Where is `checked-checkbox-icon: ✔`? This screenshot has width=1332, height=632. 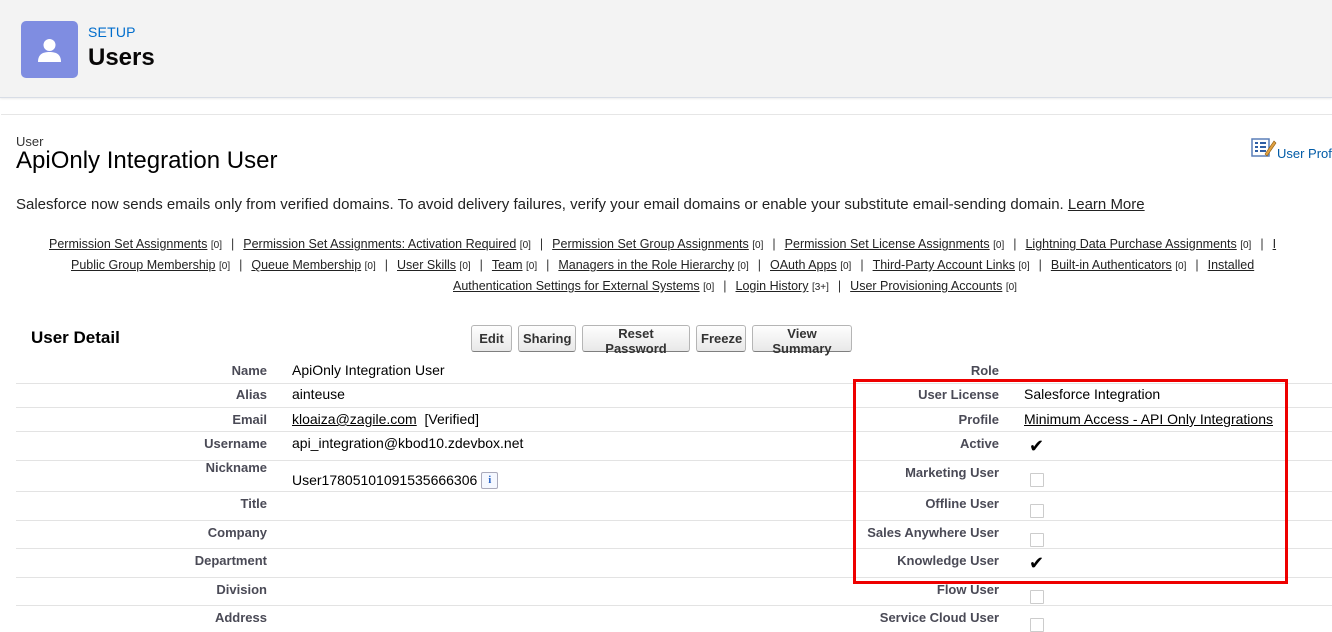 checked-checkbox-icon: ✔ is located at coordinates (1037, 446).